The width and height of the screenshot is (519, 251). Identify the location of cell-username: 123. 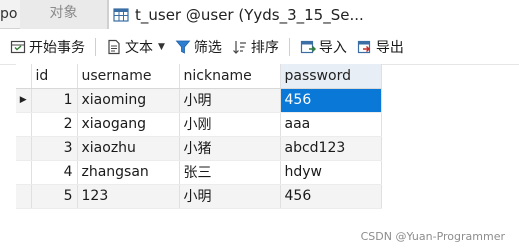
(128, 196).